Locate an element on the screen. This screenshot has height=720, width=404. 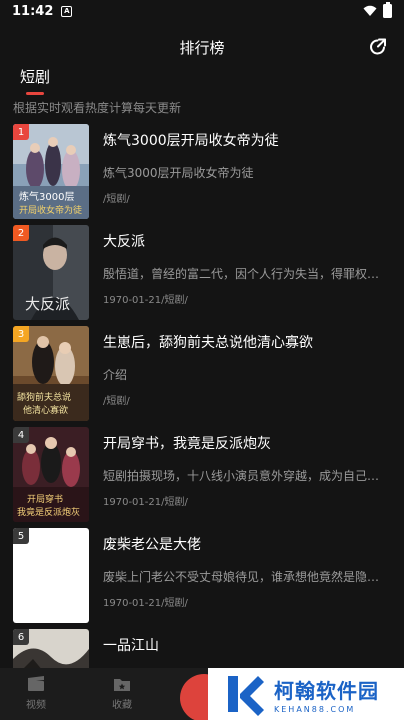
rank-badge: 4 is located at coordinates (21, 435).